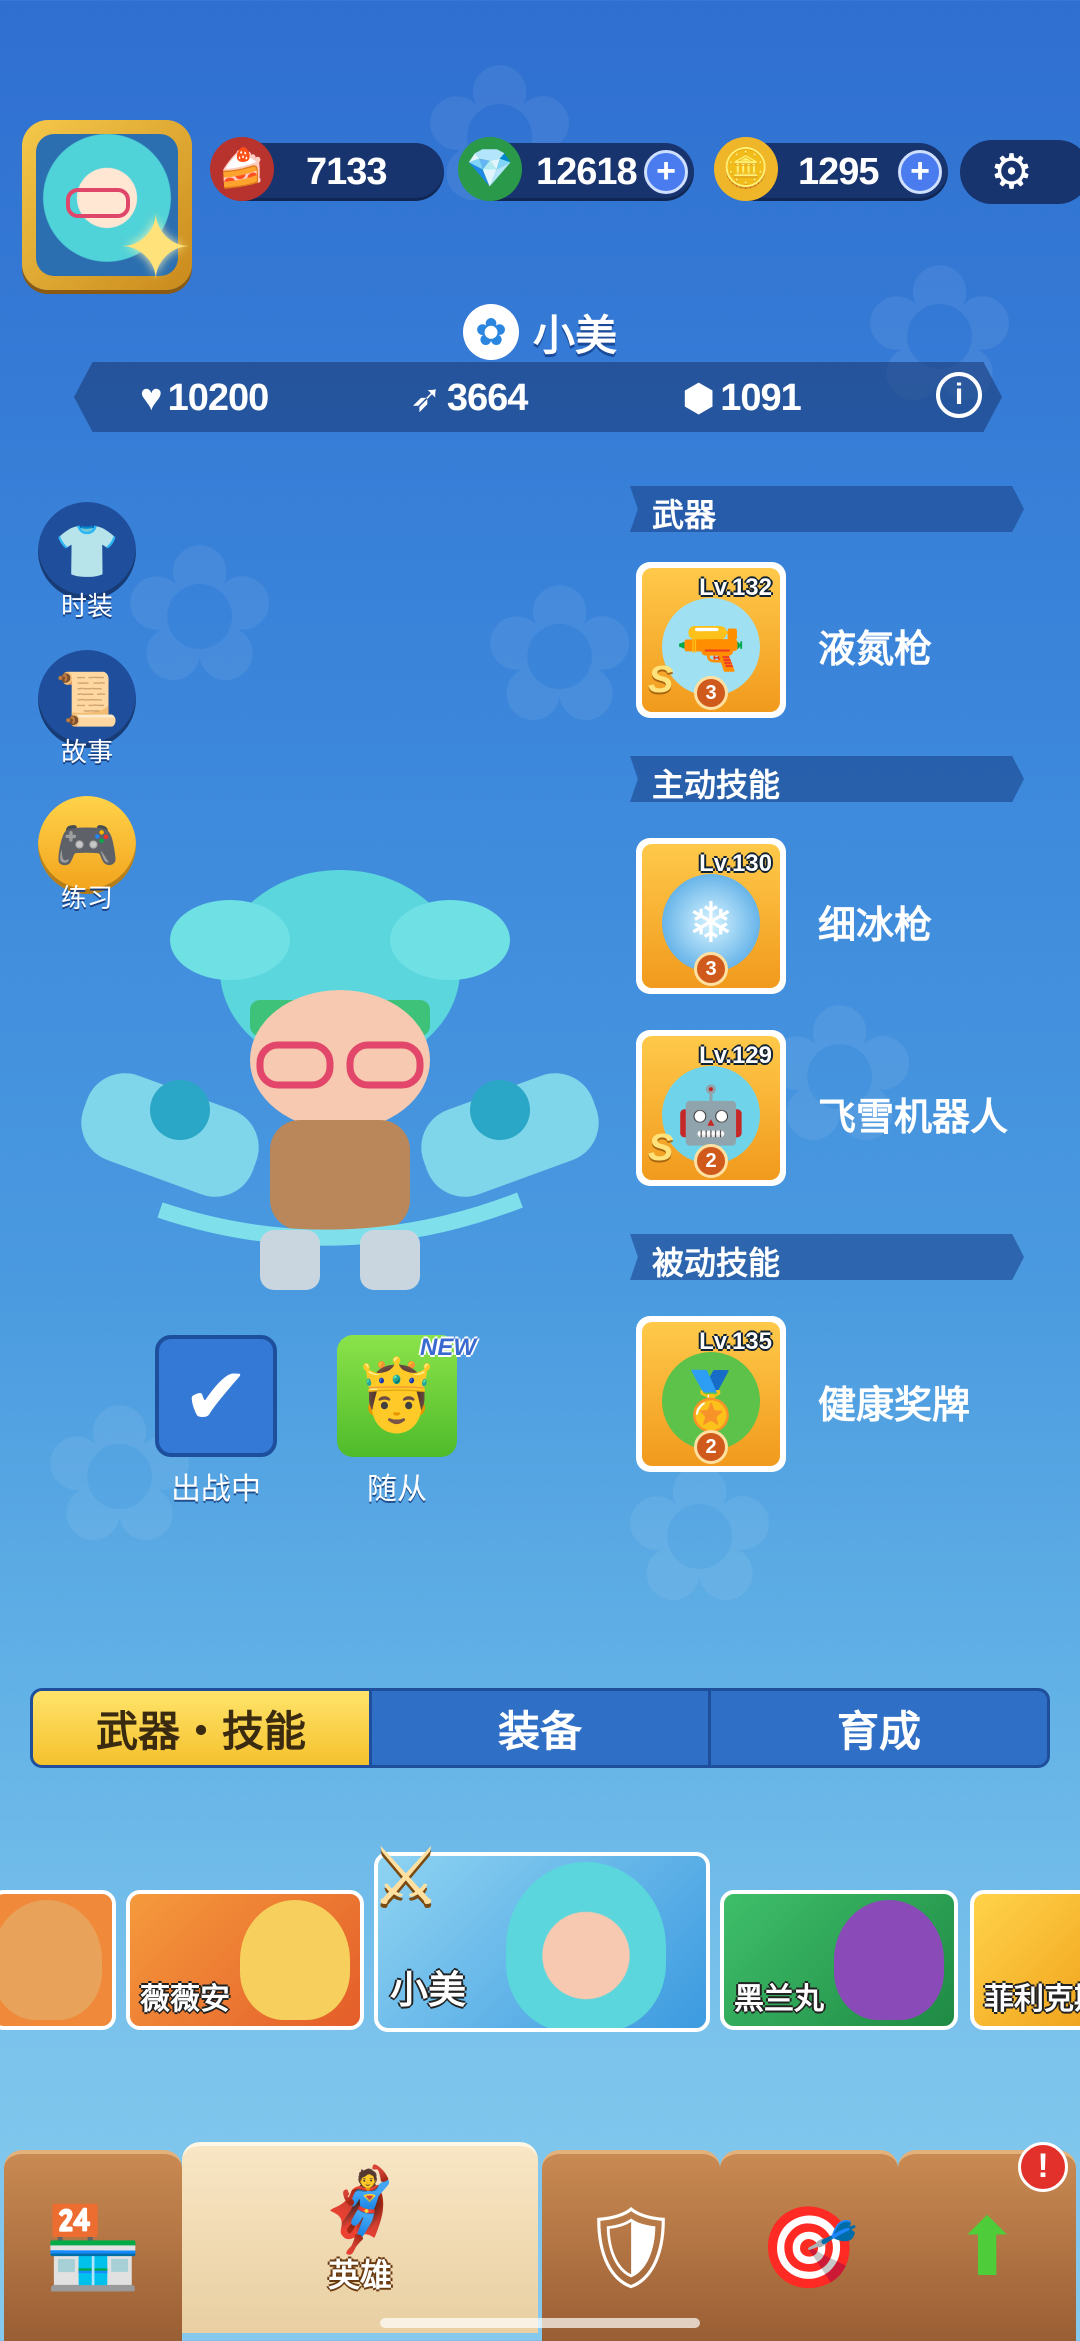 This screenshot has height=2341, width=1080. I want to click on shop-icon: 🏪, so click(93, 2247).